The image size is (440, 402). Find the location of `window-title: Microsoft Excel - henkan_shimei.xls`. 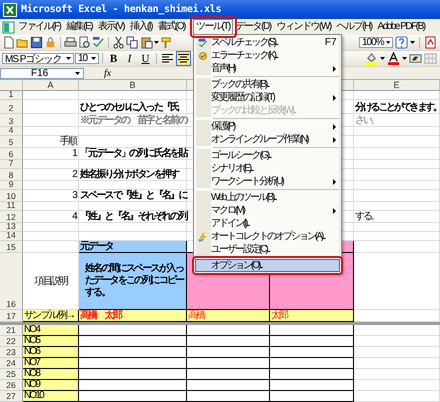

window-title: Microsoft Excel - henkan_shimei.xls is located at coordinates (121, 9).